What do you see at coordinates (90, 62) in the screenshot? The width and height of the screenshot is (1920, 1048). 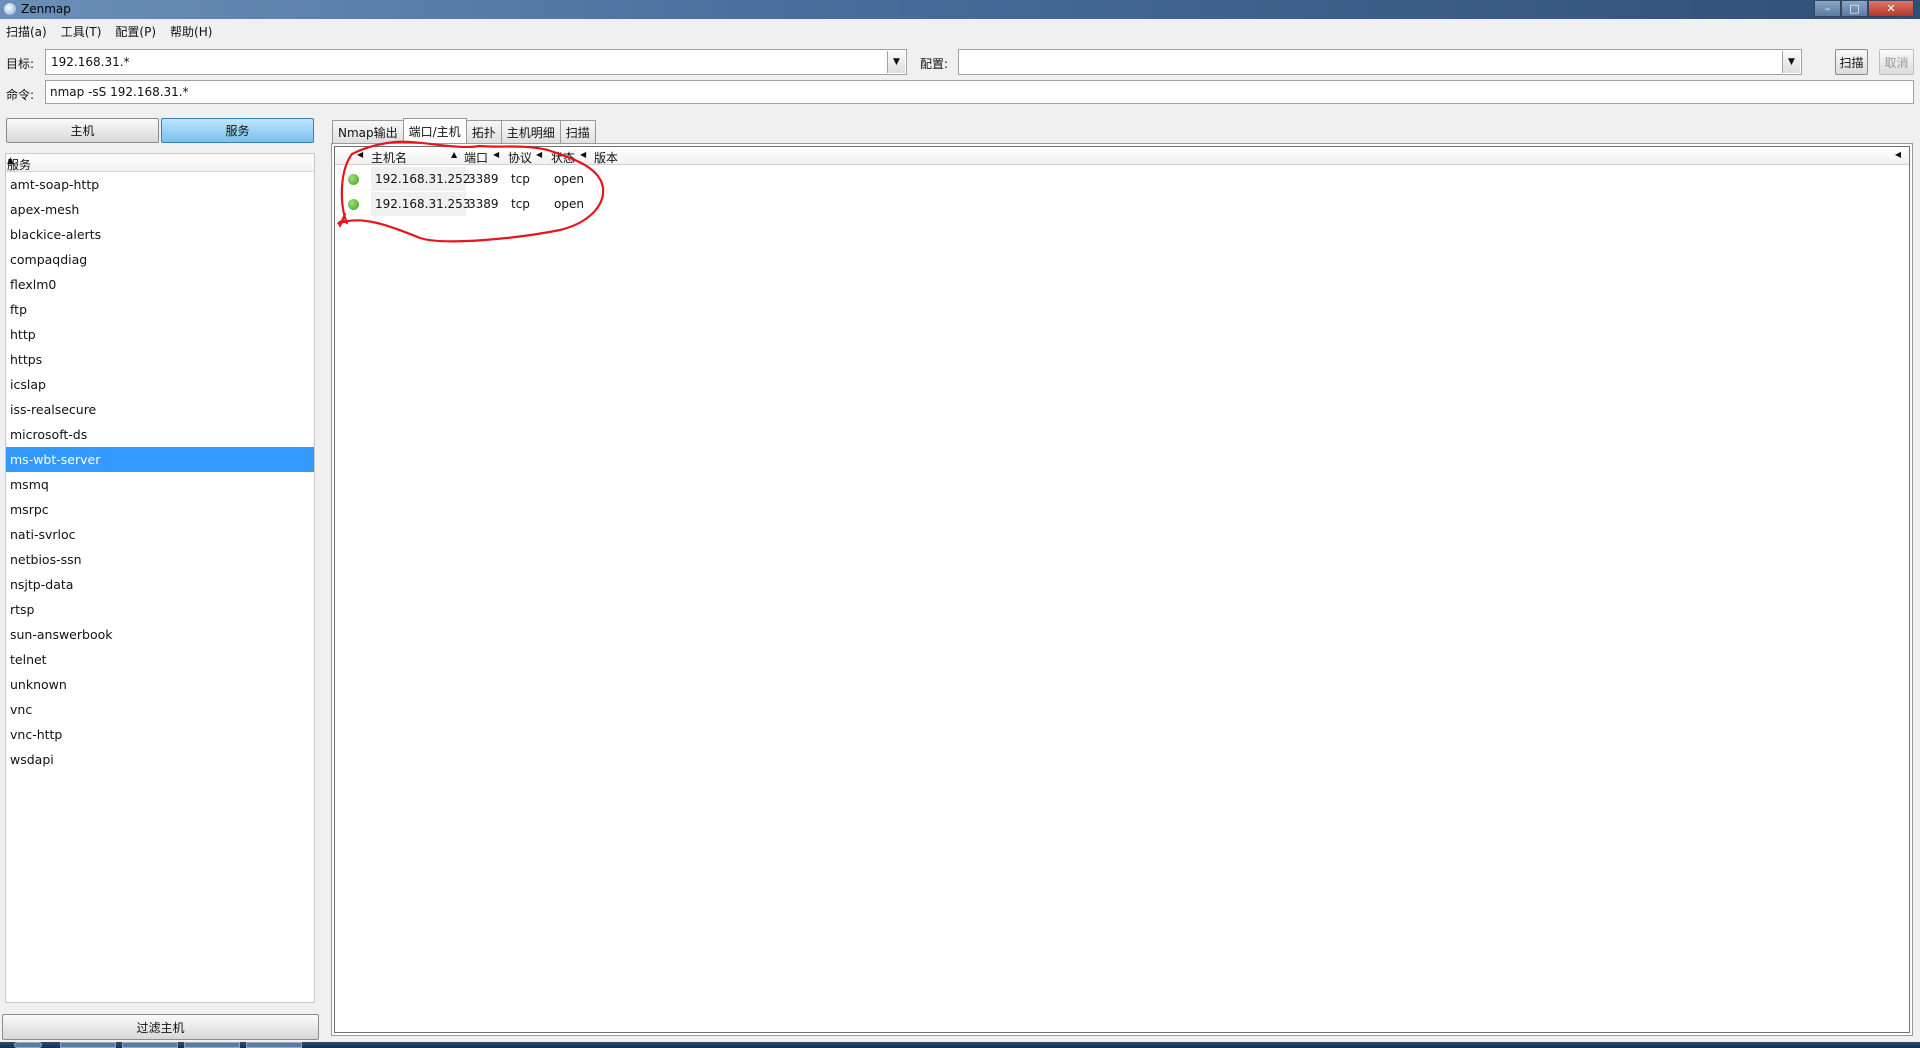 I see `target-input: 192.168.31.*` at bounding box center [90, 62].